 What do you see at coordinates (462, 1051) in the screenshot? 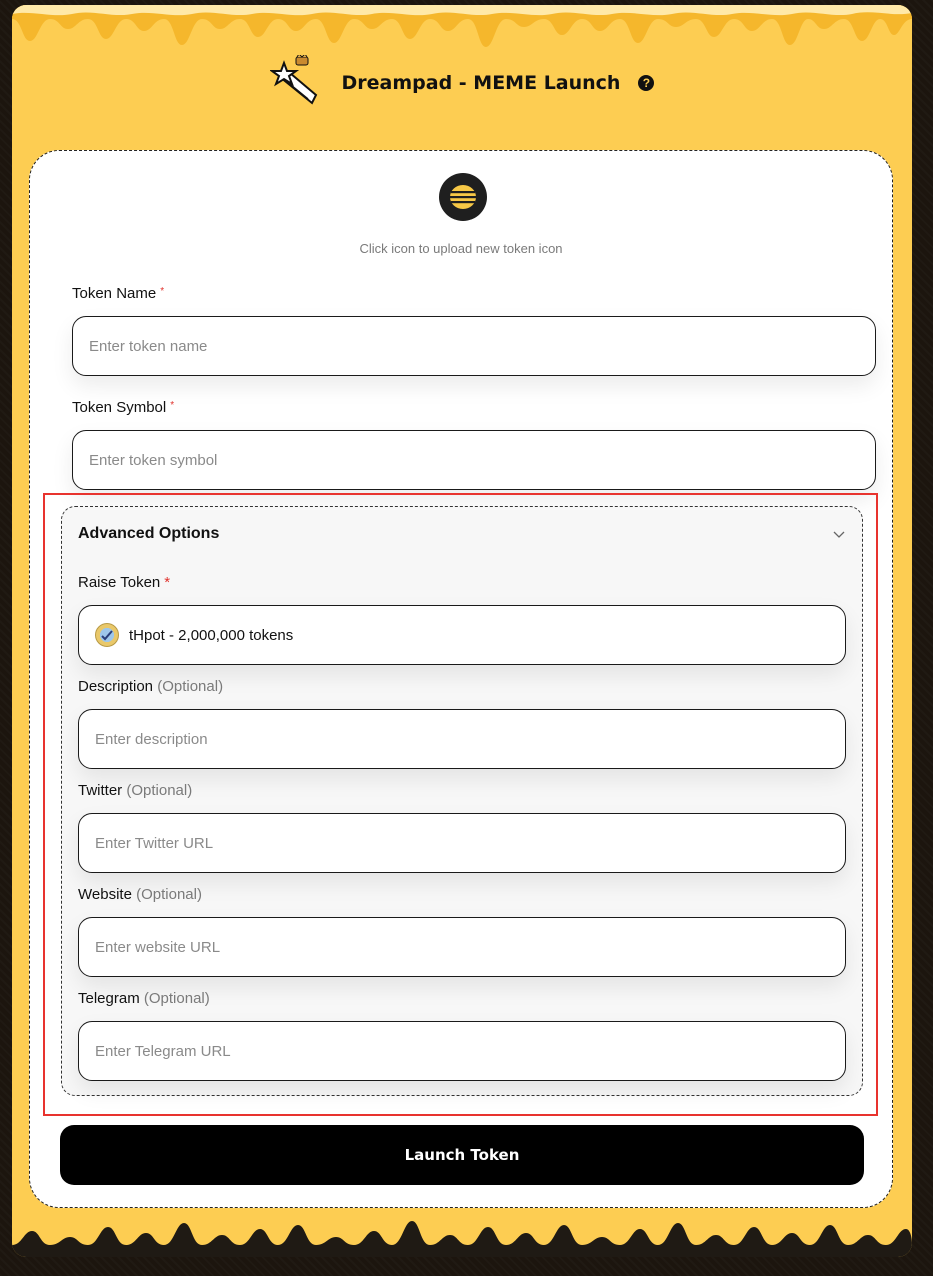
I see `telegram-input` at bounding box center [462, 1051].